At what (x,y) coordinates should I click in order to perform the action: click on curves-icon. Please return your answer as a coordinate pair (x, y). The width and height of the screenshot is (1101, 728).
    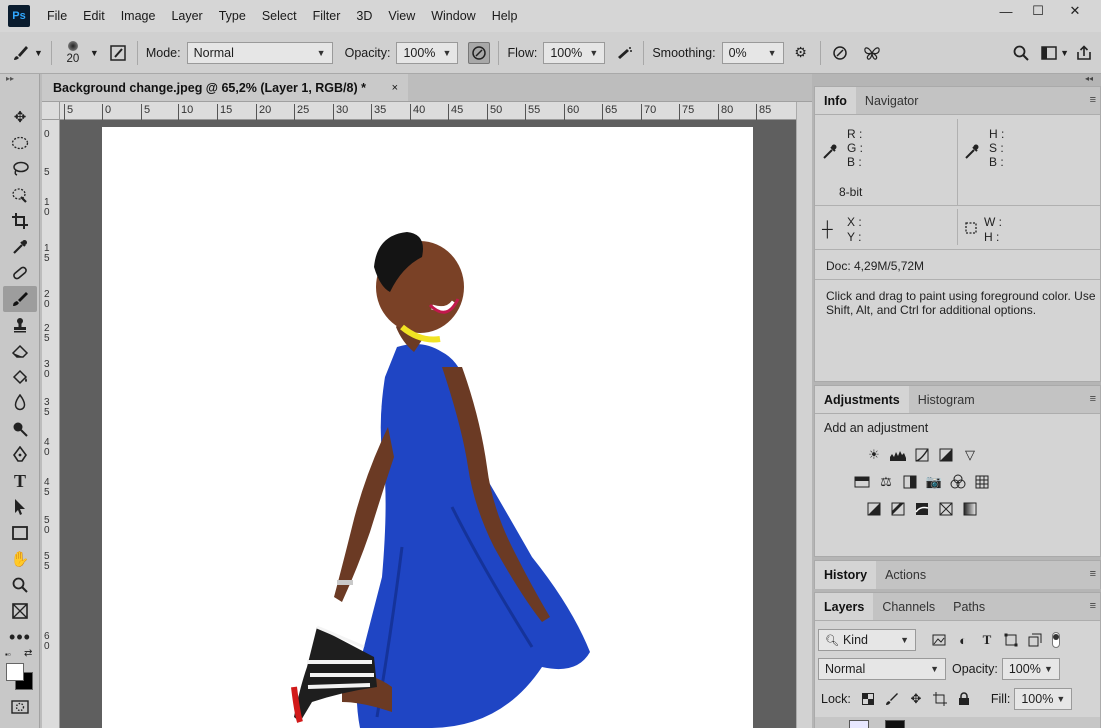
    Looking at the image, I should click on (922, 455).